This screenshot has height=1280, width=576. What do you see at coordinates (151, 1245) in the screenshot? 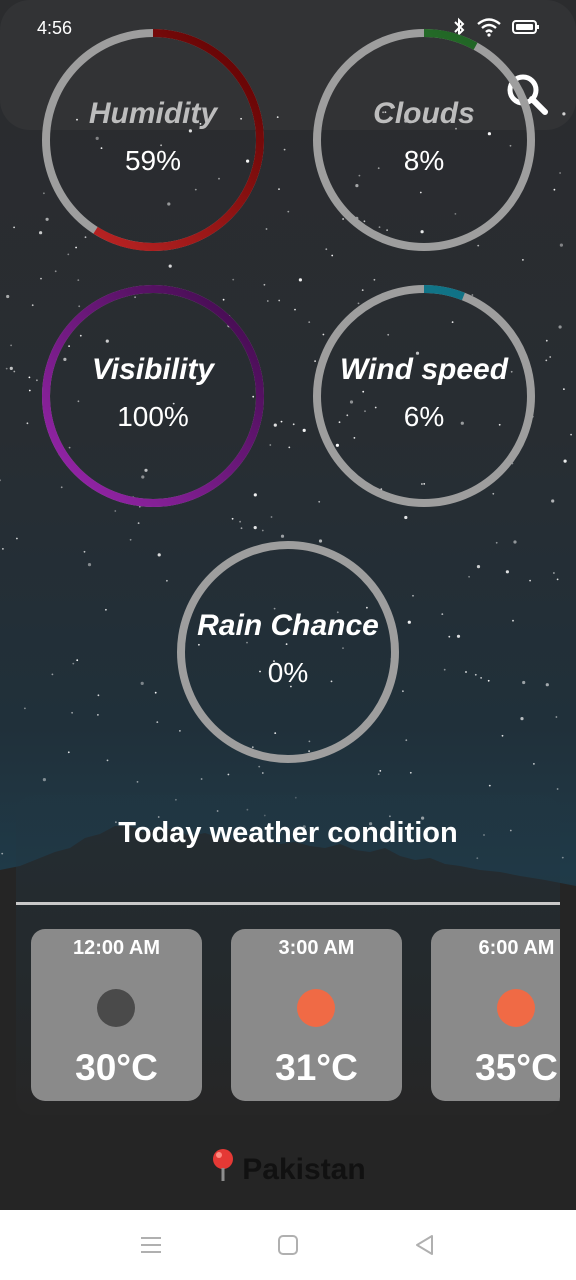
I see `menu-button` at bounding box center [151, 1245].